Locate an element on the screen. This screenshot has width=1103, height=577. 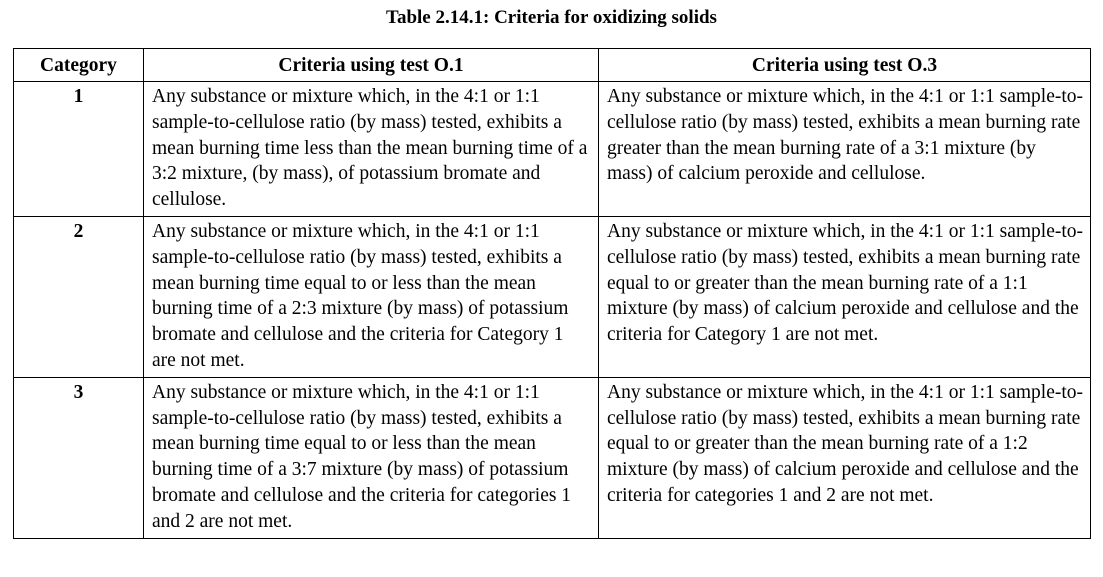
category-cell: 3 is located at coordinates (78, 457).